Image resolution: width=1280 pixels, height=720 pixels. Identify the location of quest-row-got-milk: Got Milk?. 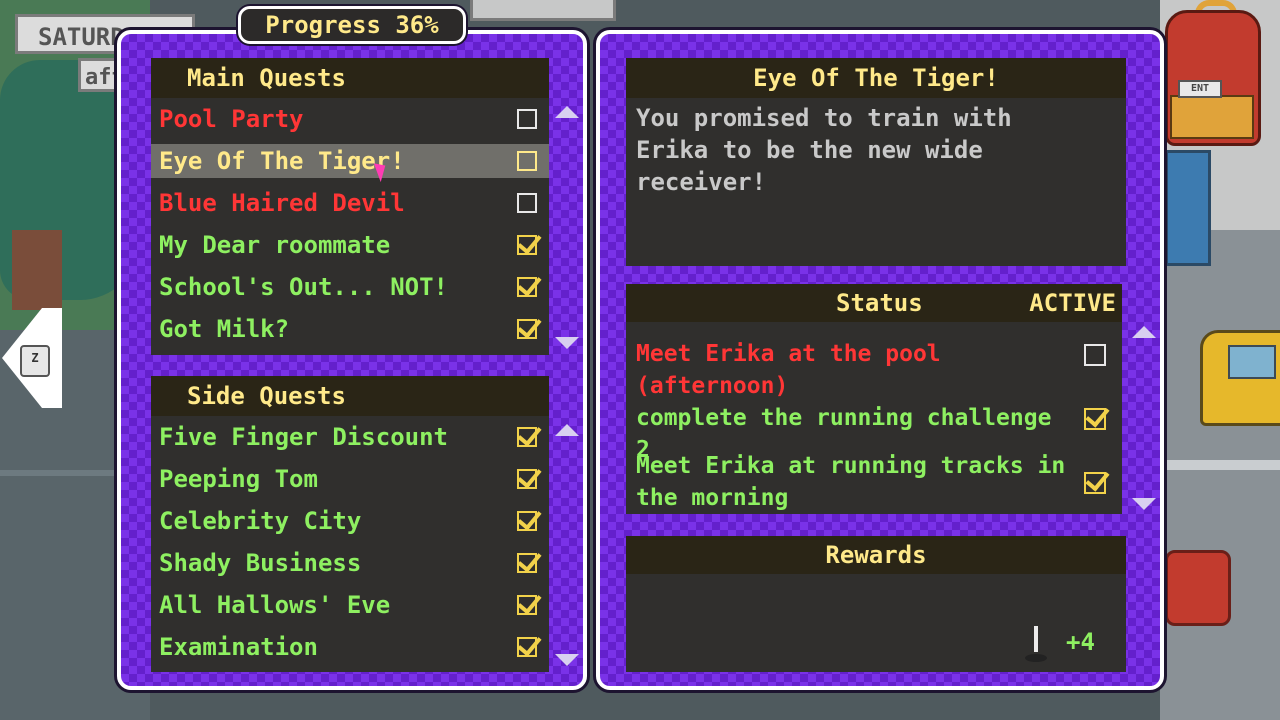
(350, 329).